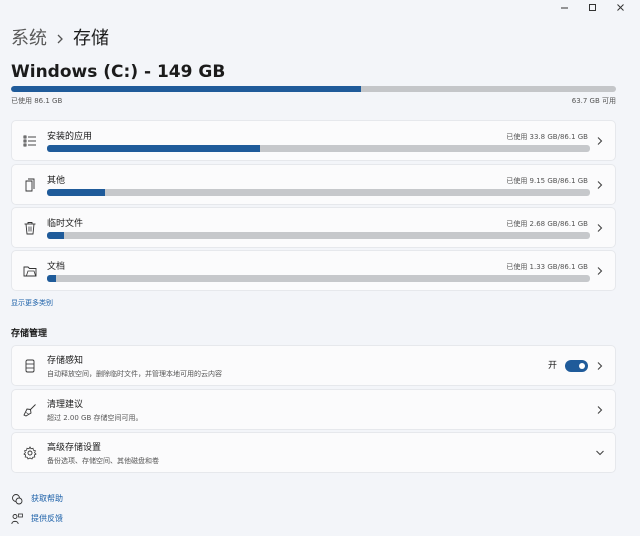  What do you see at coordinates (547, 224) in the screenshot?
I see `category-usage: 已使用 2.68 GB/86.1 GB` at bounding box center [547, 224].